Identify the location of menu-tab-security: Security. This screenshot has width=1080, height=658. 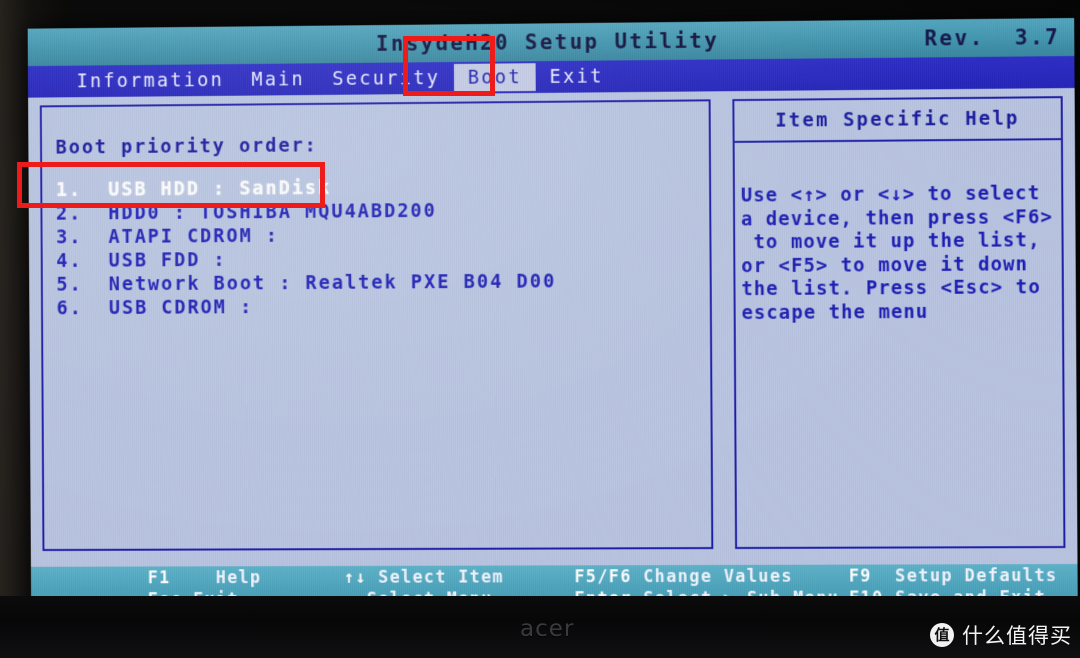
(386, 78).